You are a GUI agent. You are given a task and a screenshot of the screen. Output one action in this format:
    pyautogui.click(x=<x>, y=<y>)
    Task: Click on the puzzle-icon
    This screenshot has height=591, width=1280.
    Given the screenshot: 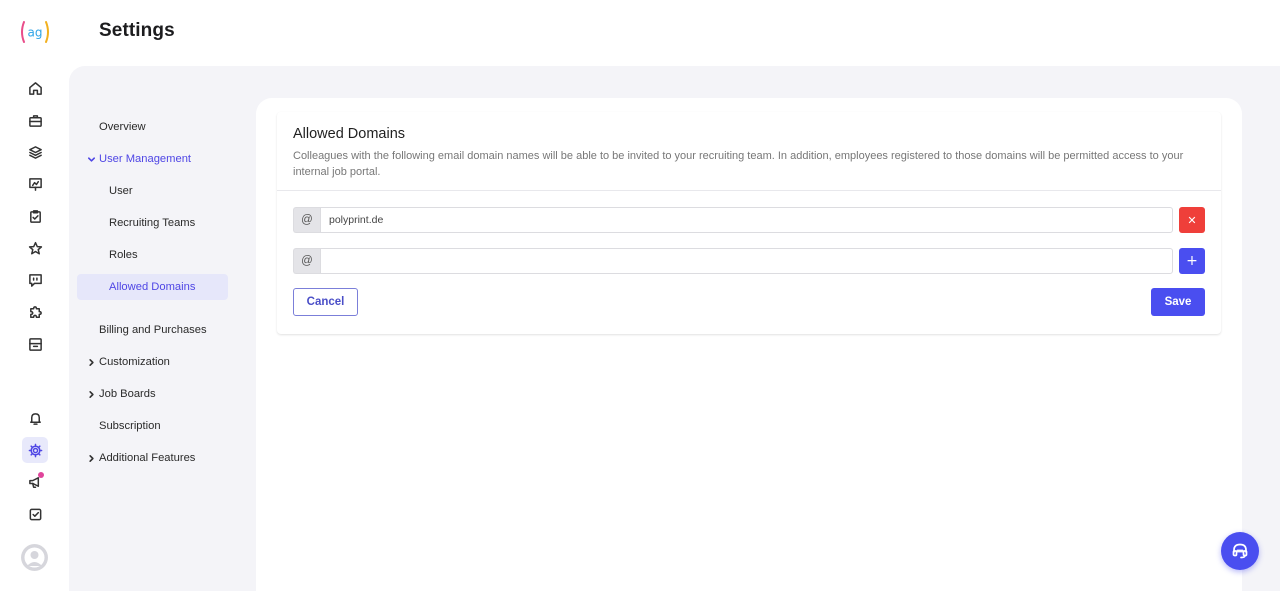 What is the action you would take?
    pyautogui.click(x=35, y=312)
    